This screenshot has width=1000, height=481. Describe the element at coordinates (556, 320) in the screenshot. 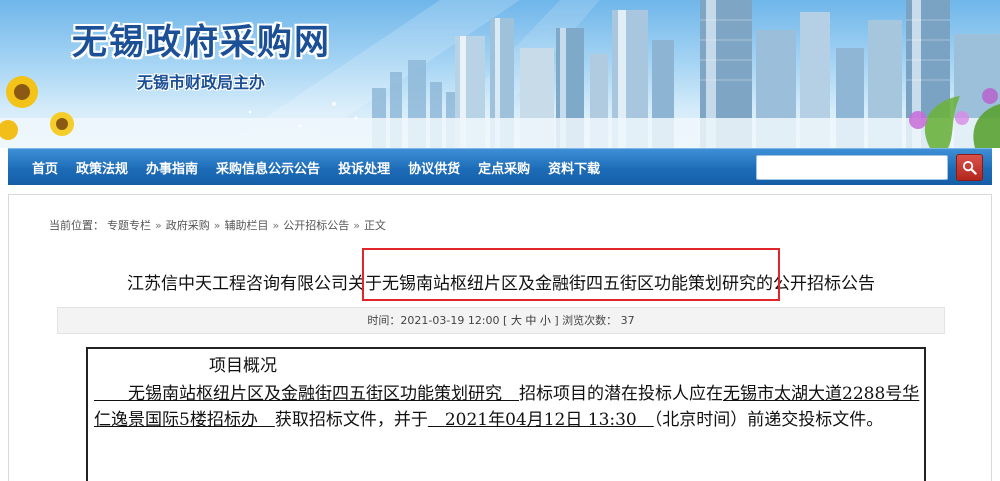

I see `font-size-close: ]` at that location.